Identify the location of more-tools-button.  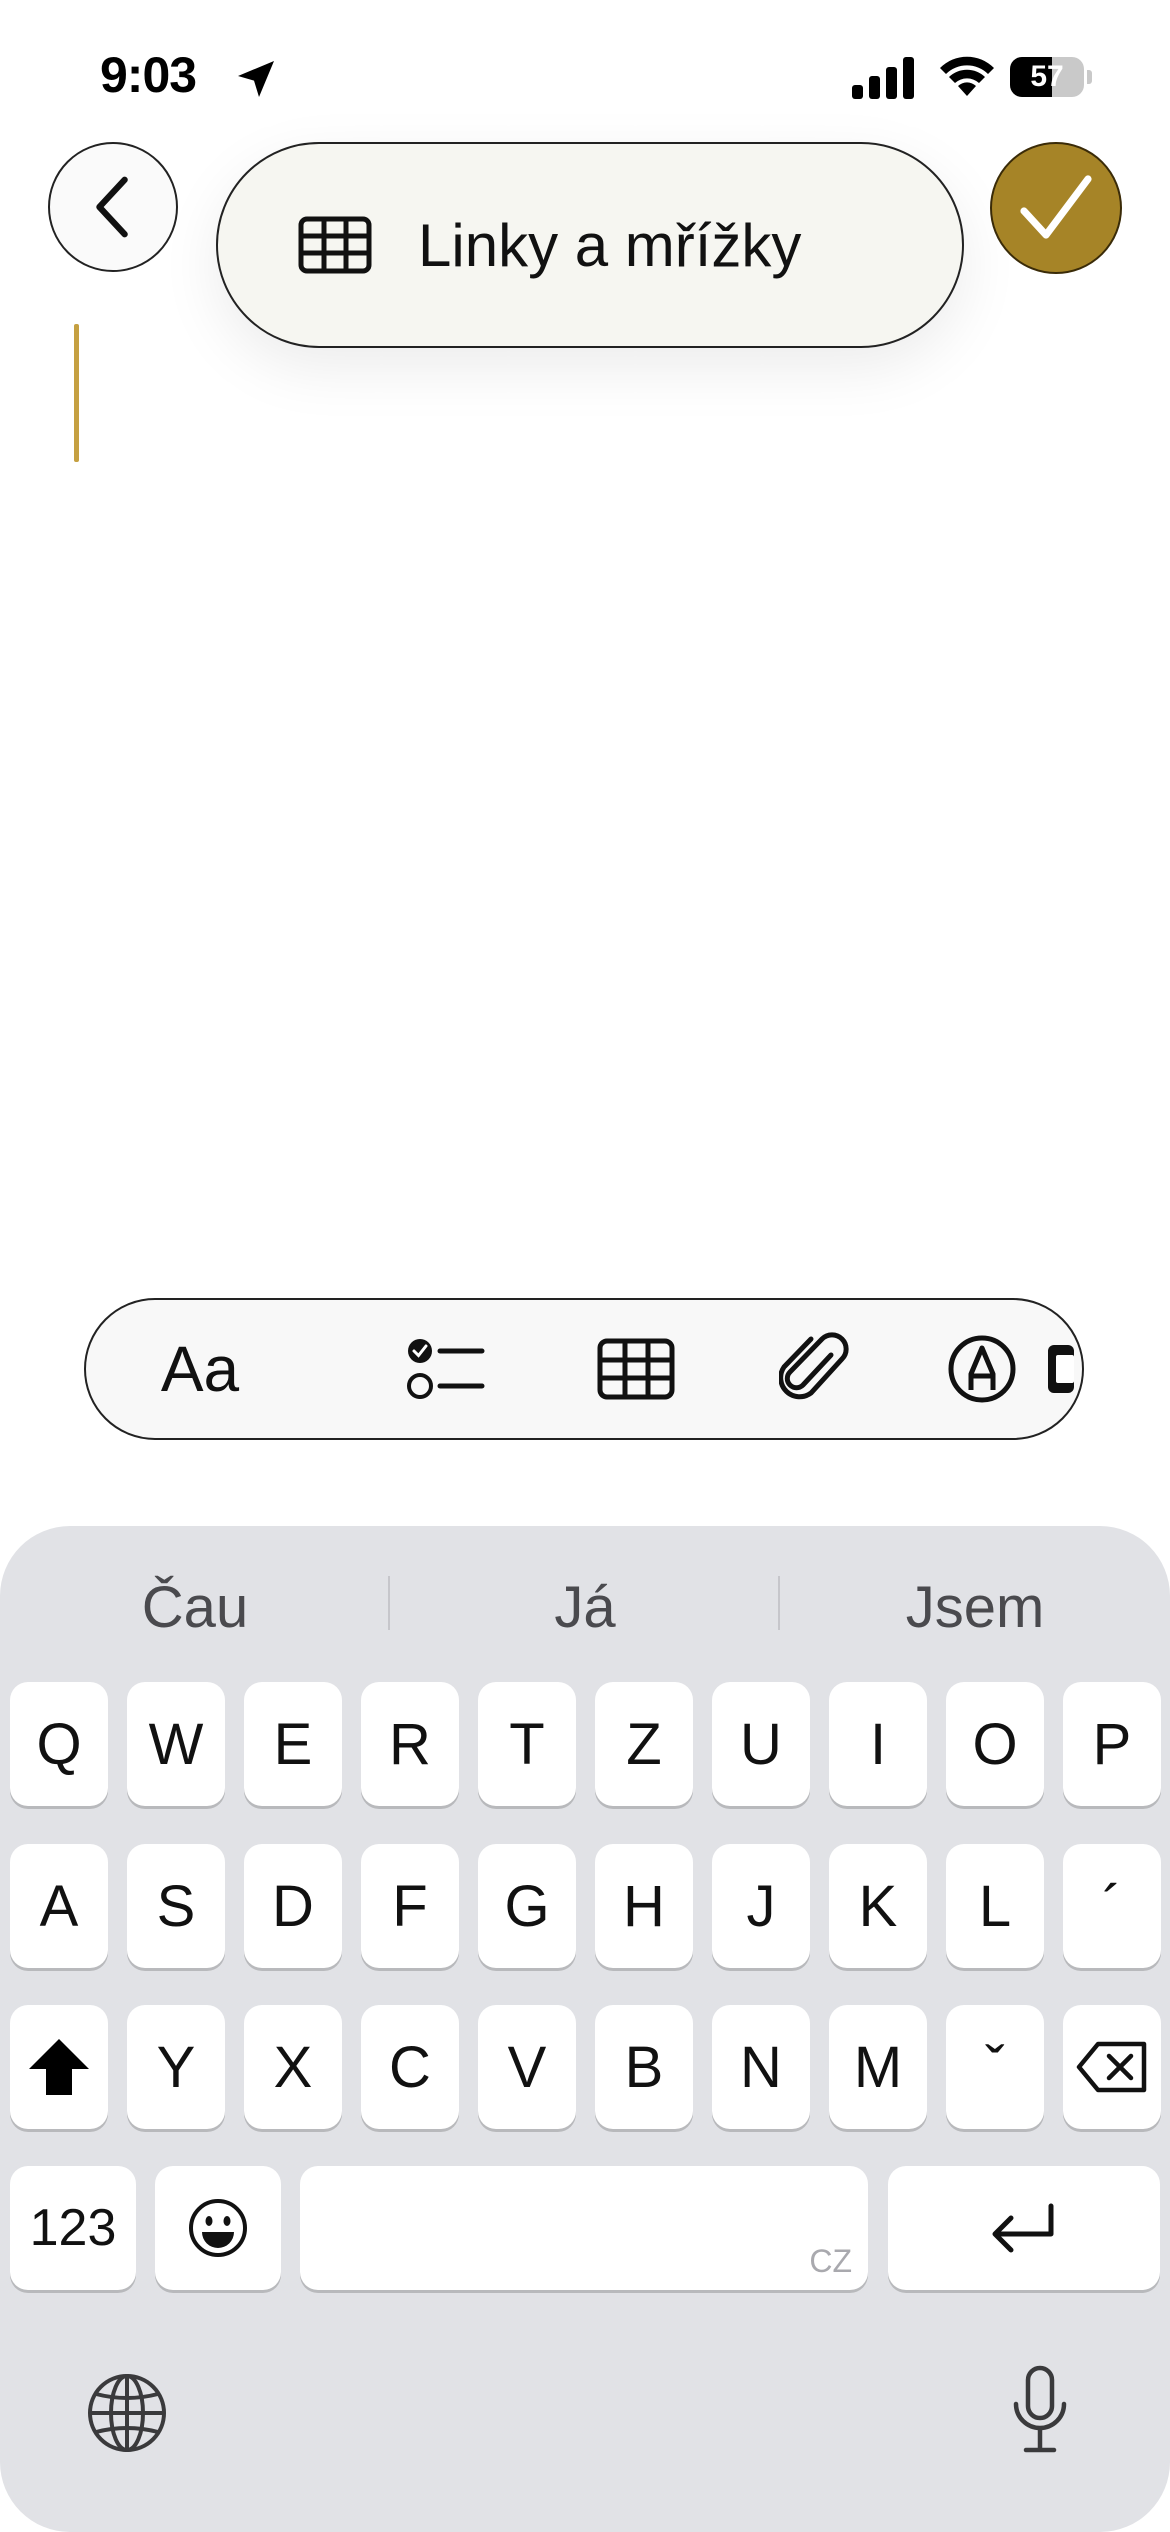
(1063, 1369).